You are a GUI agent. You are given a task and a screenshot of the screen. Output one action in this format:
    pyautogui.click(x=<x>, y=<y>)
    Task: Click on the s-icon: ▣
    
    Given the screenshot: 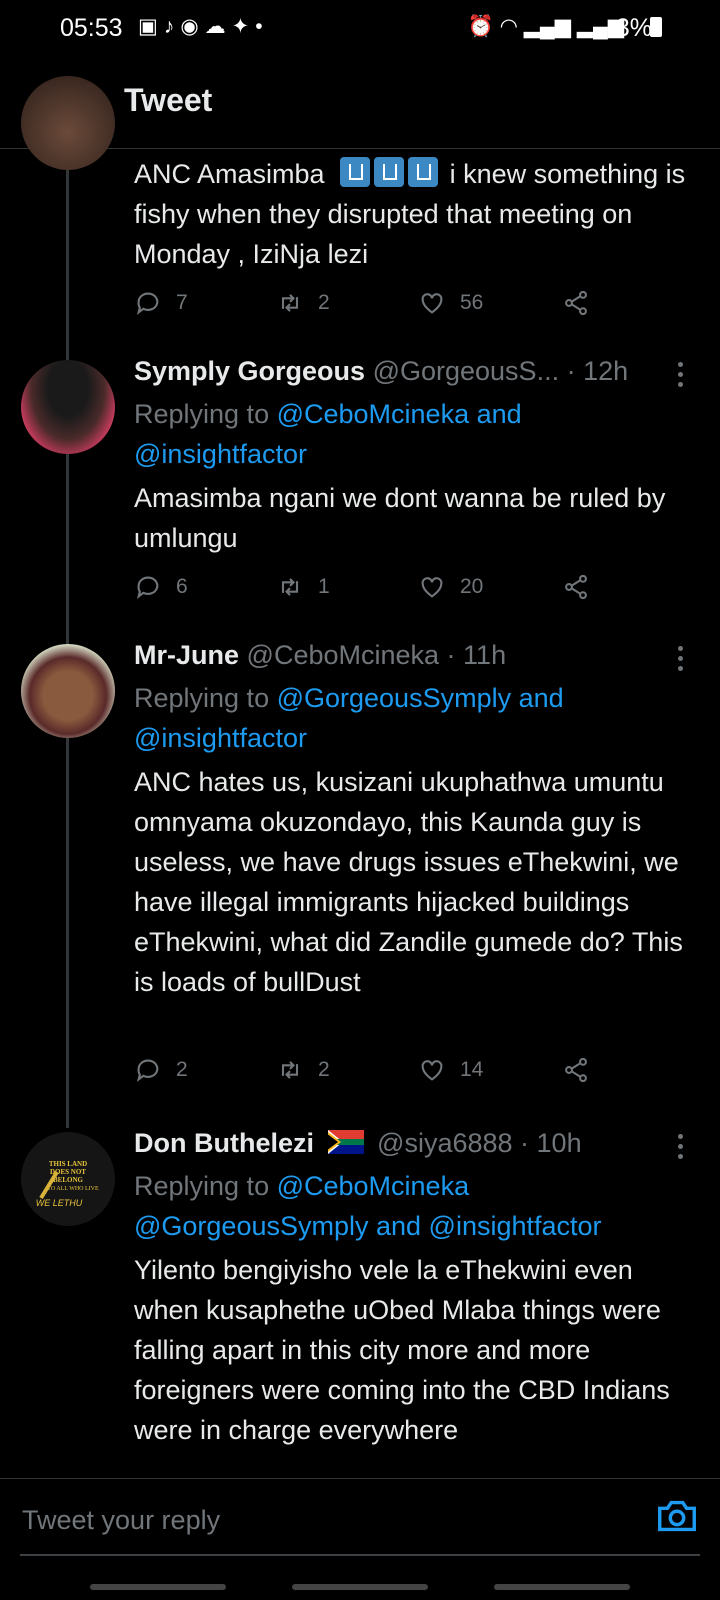 What is the action you would take?
    pyautogui.click(x=151, y=26)
    